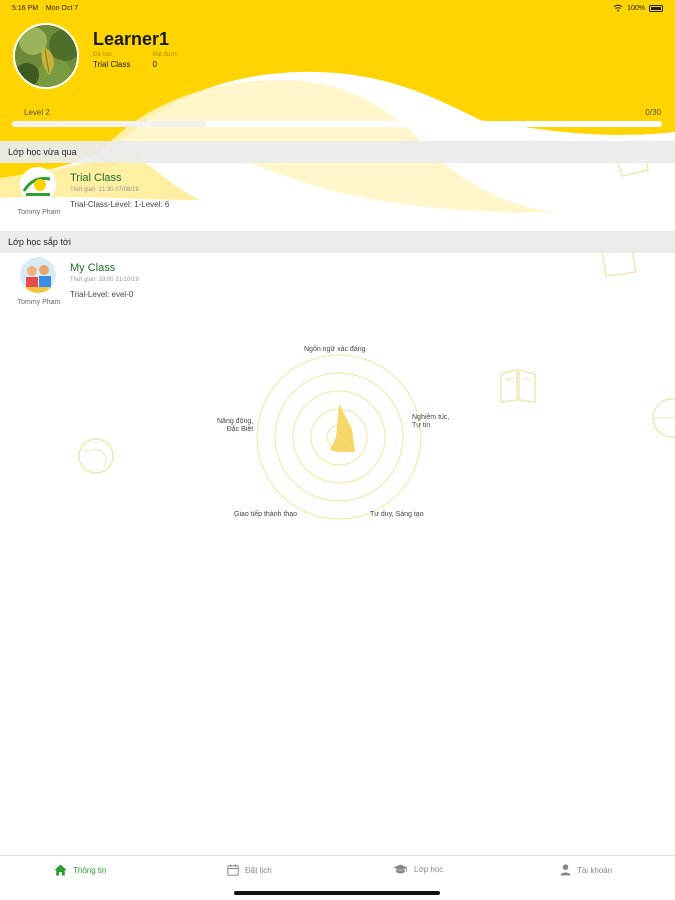  Describe the element at coordinates (335, 349) in the screenshot. I see `radar-label-top: Ngôn ngữ xác đáng` at that location.